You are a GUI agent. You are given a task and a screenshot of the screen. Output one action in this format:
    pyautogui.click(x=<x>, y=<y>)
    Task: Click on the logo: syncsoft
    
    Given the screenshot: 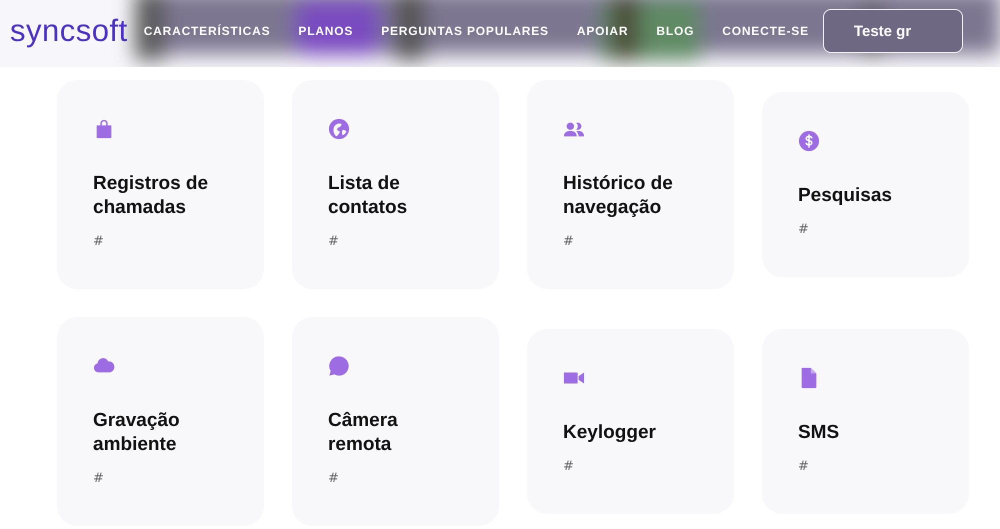 What is the action you would take?
    pyautogui.click(x=69, y=31)
    